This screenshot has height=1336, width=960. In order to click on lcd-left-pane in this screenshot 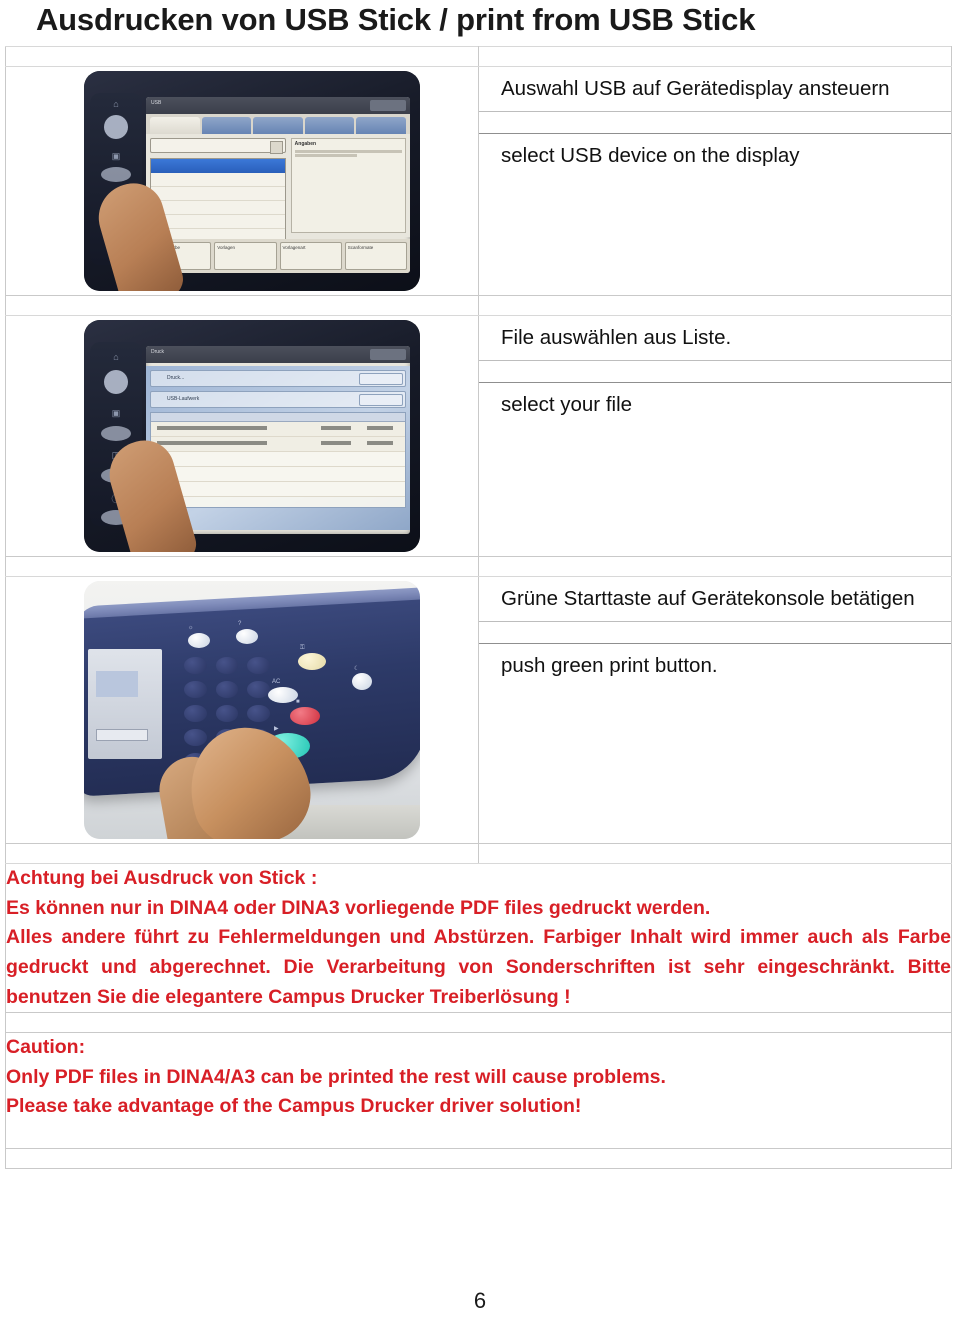, I will do `click(218, 195)`.